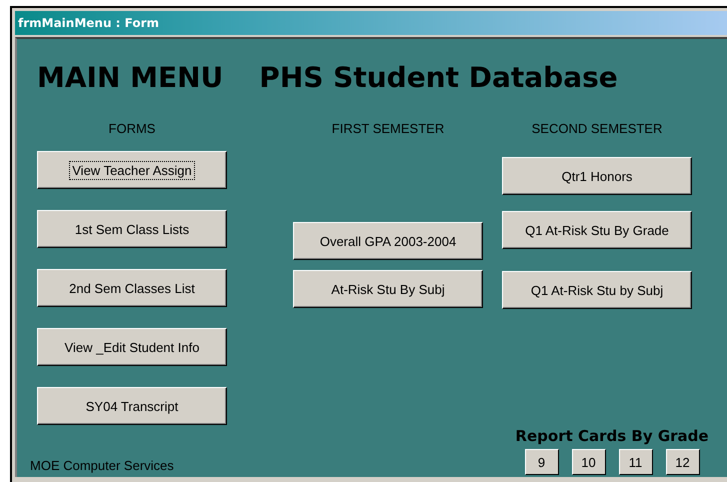 Image resolution: width=727 pixels, height=482 pixels. Describe the element at coordinates (597, 128) in the screenshot. I see `column-header: SECOND SEMESTER` at that location.